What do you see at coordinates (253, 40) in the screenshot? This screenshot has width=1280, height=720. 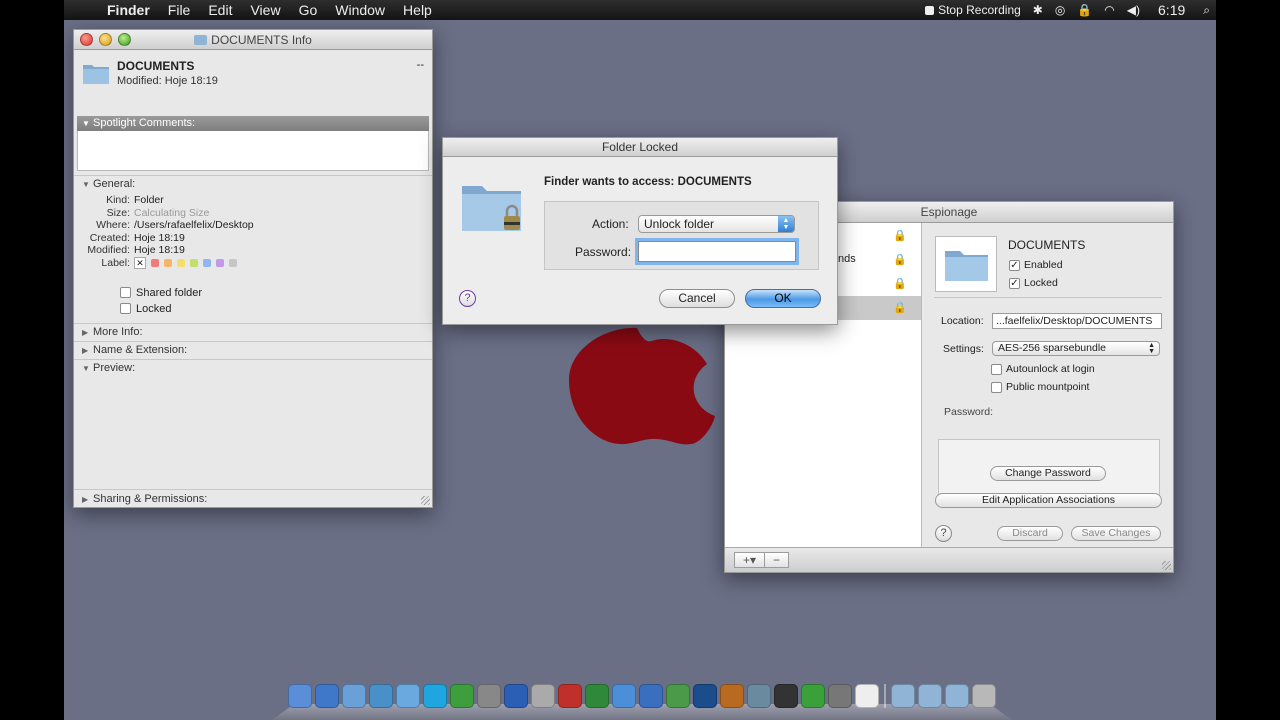 I see `info-titlebar: DOCUMENTS Info` at bounding box center [253, 40].